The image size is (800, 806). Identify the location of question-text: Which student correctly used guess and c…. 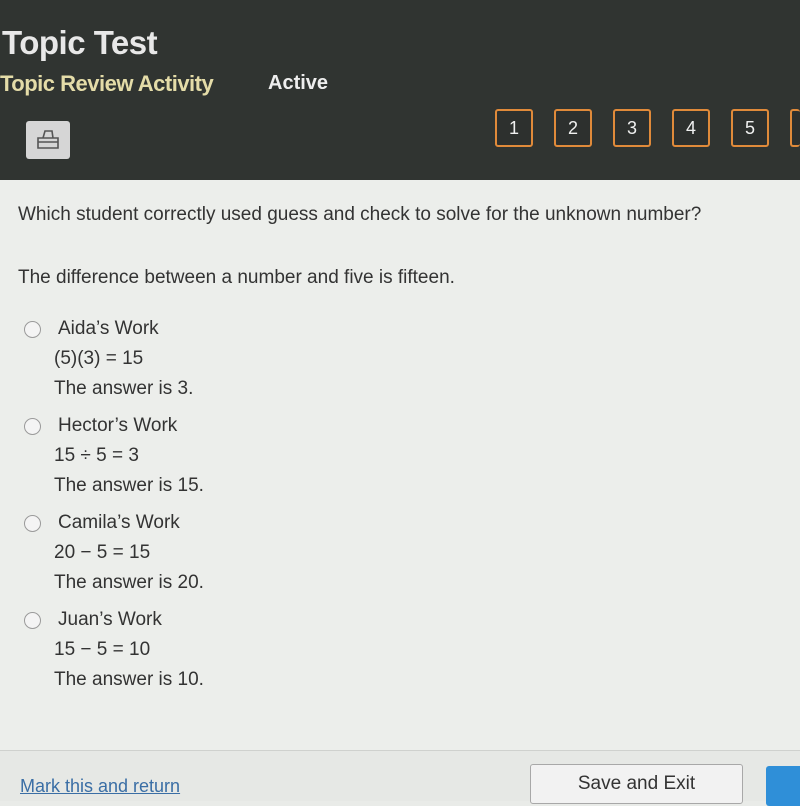
(360, 214).